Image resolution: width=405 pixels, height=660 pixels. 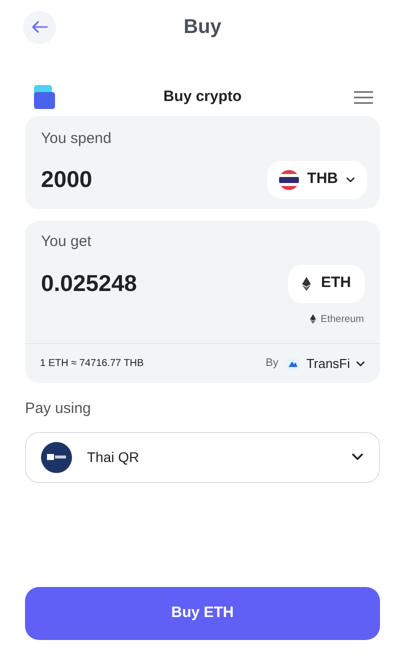 I want to click on payment-method-dropdown: Thai QR, so click(x=202, y=457).